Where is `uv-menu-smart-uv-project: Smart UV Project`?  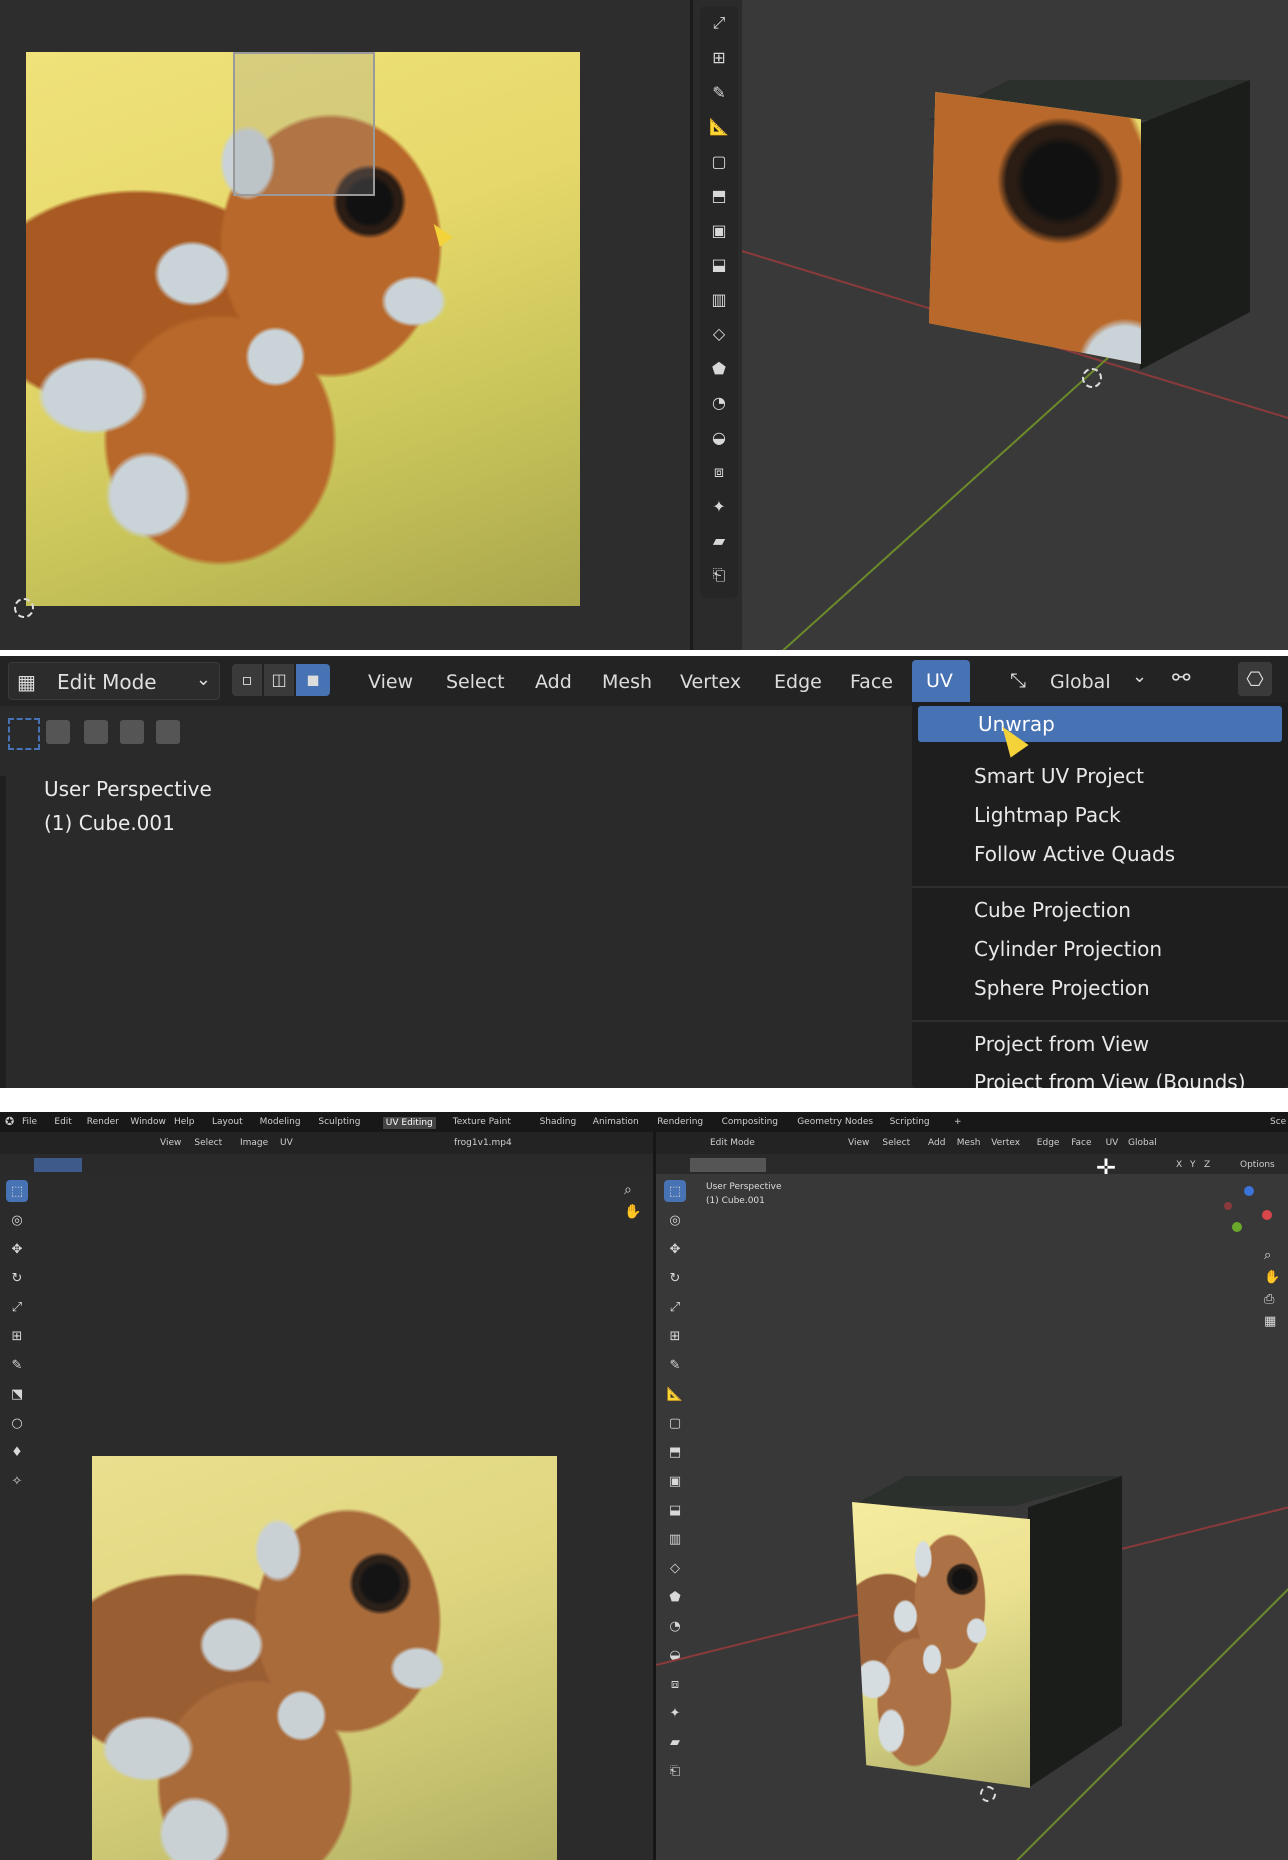 uv-menu-smart-uv-project: Smart UV Project is located at coordinates (1059, 776).